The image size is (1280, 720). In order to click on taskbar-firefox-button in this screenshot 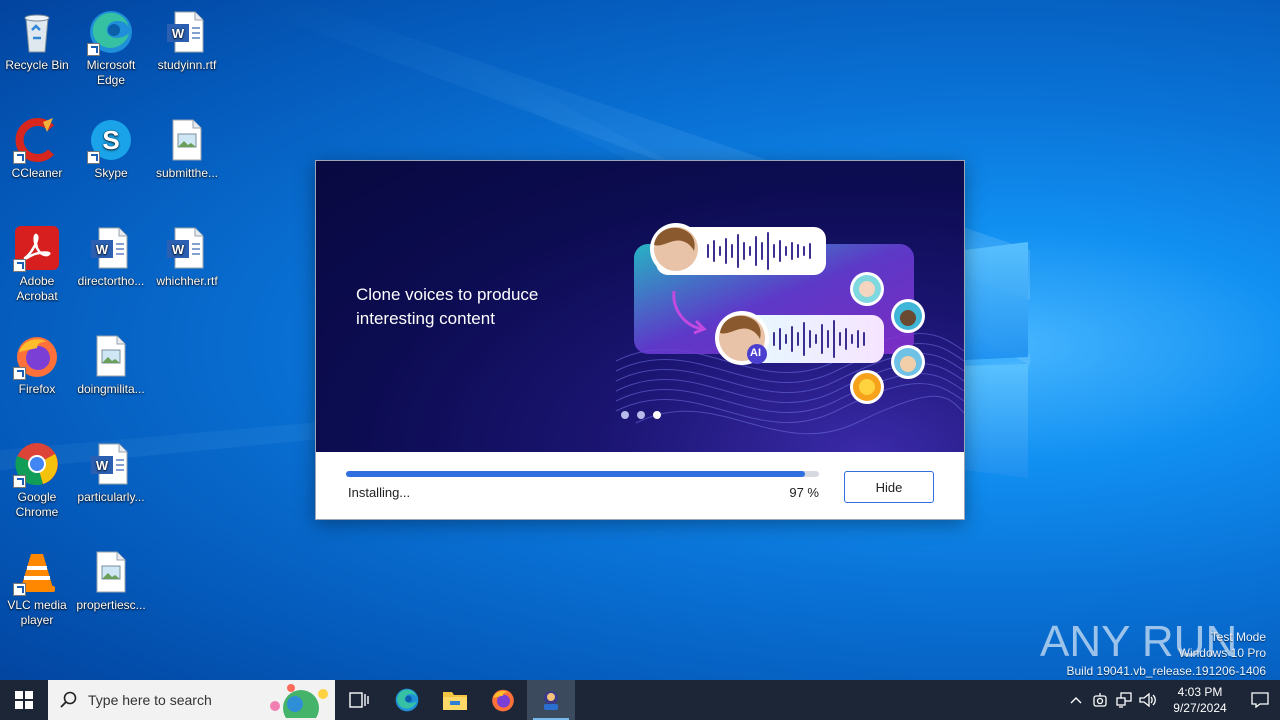, I will do `click(503, 700)`.